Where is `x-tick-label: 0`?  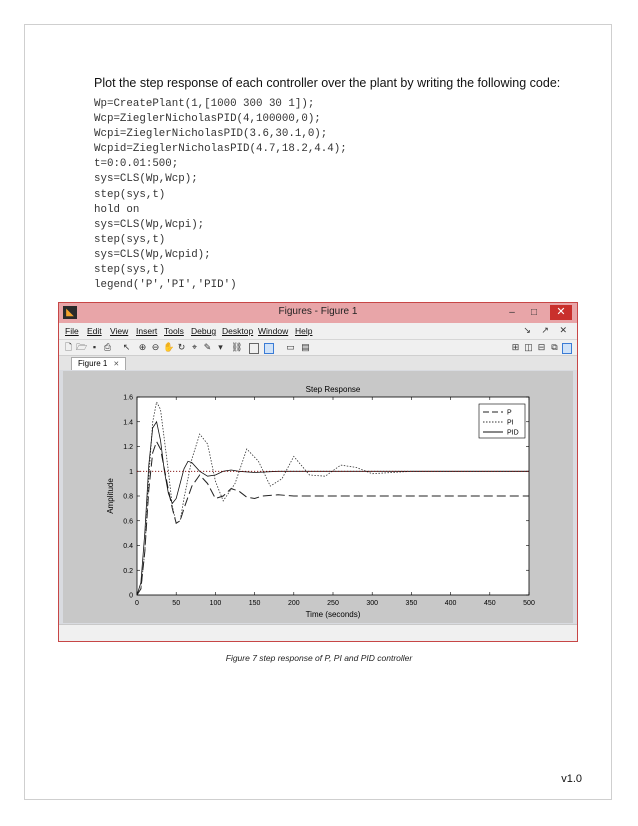
x-tick-label: 0 is located at coordinates (137, 603).